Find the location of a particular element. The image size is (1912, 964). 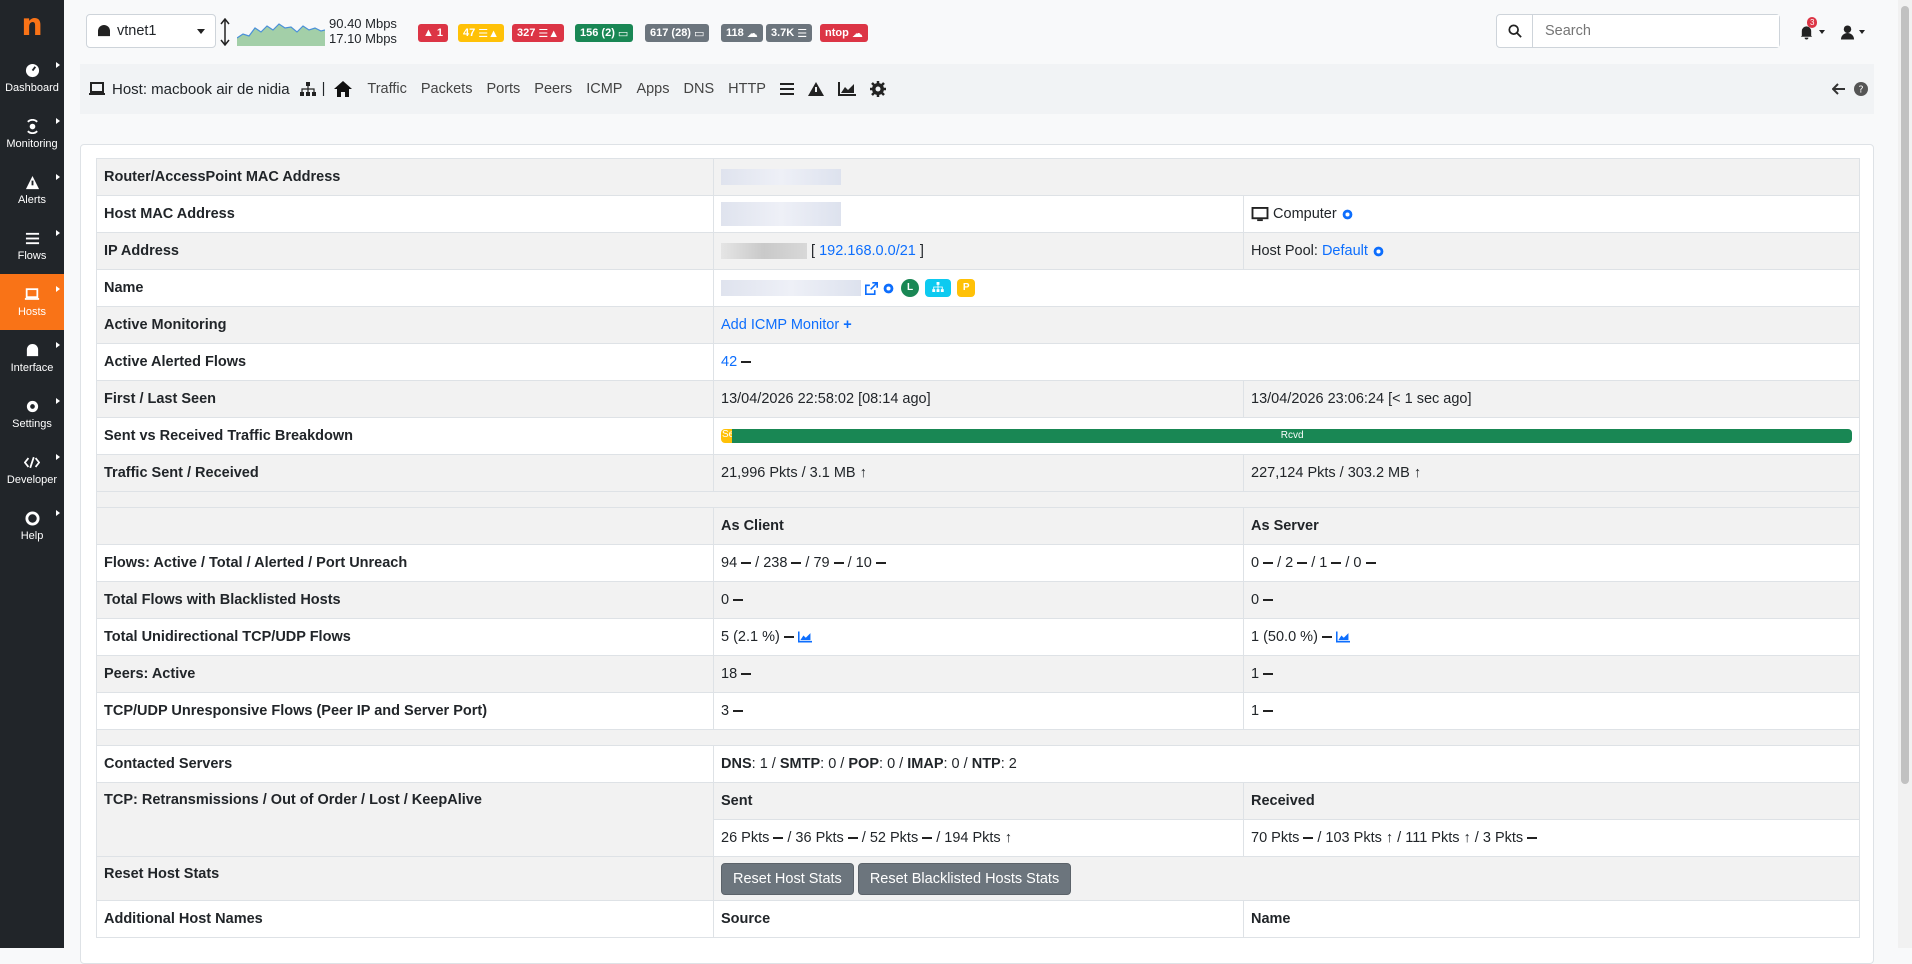

sidebar-item-hosts: Hosts is located at coordinates (32, 302).